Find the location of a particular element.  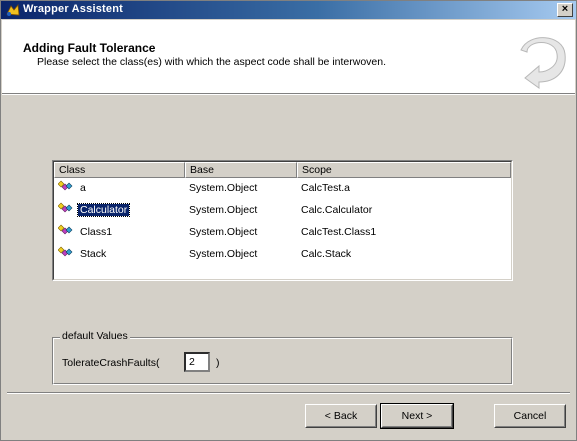

class-name: Class1 is located at coordinates (96, 232).